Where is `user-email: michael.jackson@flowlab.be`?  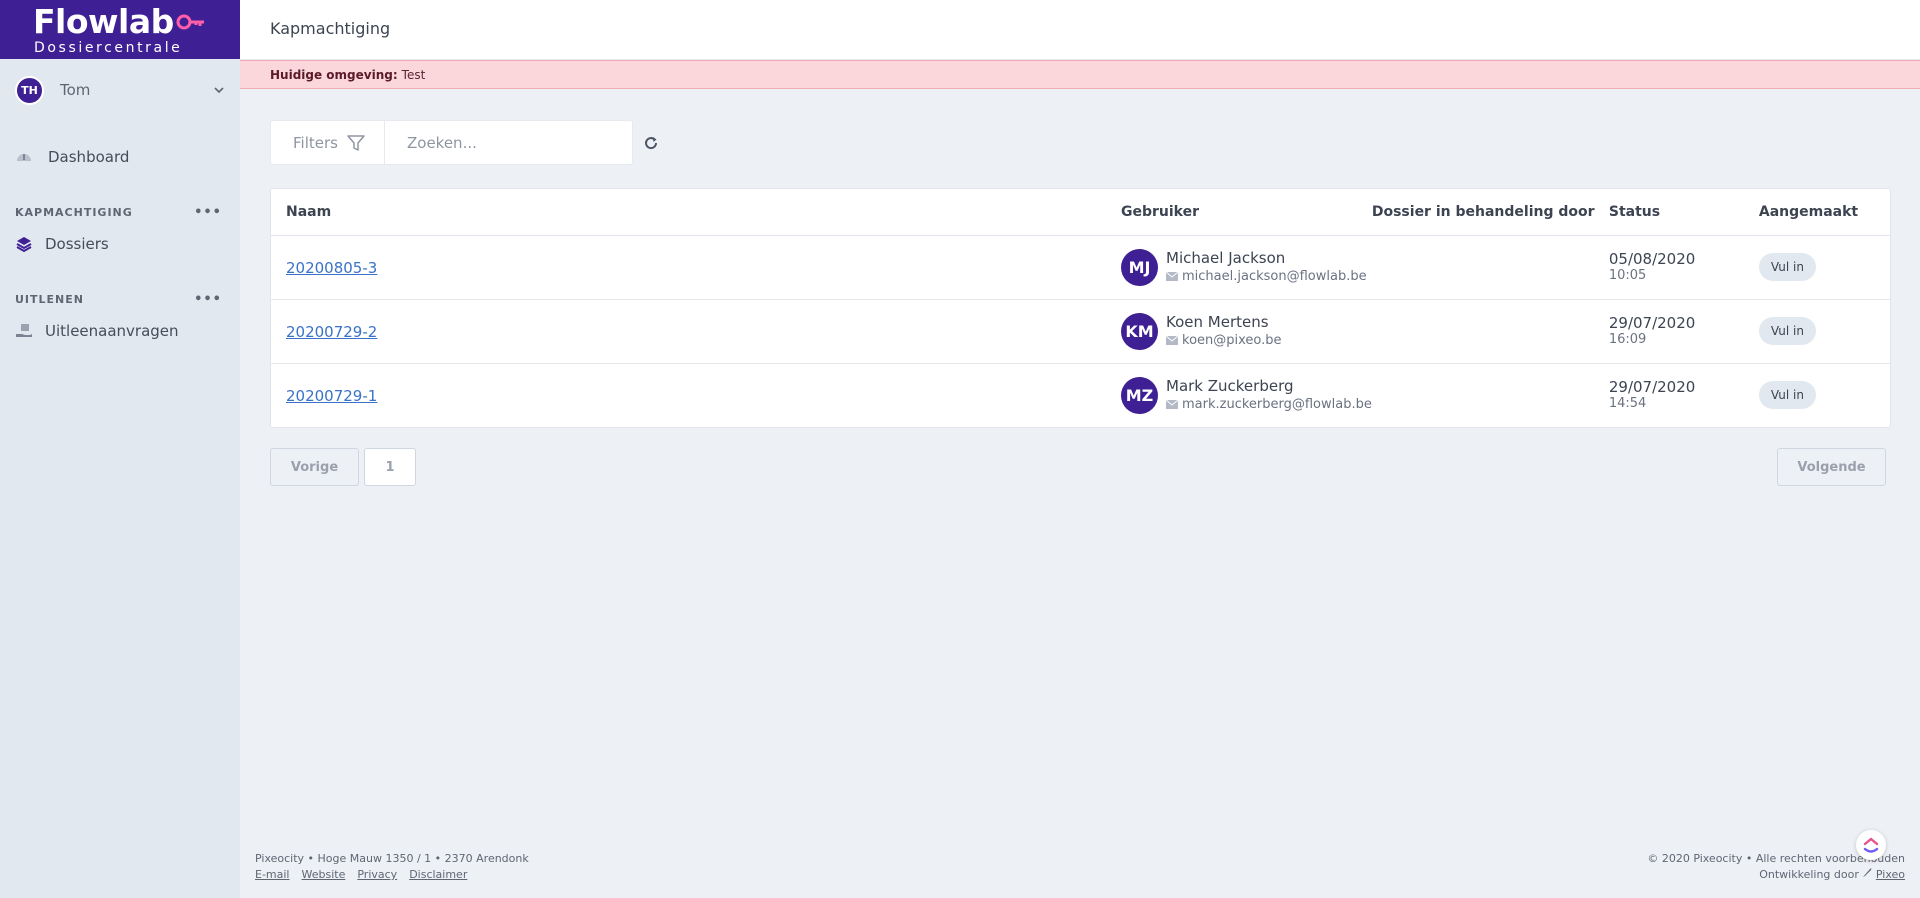
user-email: michael.jackson@flowlab.be is located at coordinates (1266, 276).